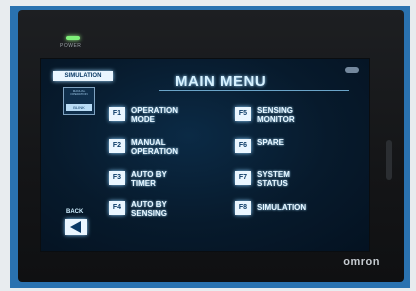 The height and width of the screenshot is (291, 416). Describe the element at coordinates (154, 147) in the screenshot. I see `menu-label: MANUAL OPERATION` at that location.